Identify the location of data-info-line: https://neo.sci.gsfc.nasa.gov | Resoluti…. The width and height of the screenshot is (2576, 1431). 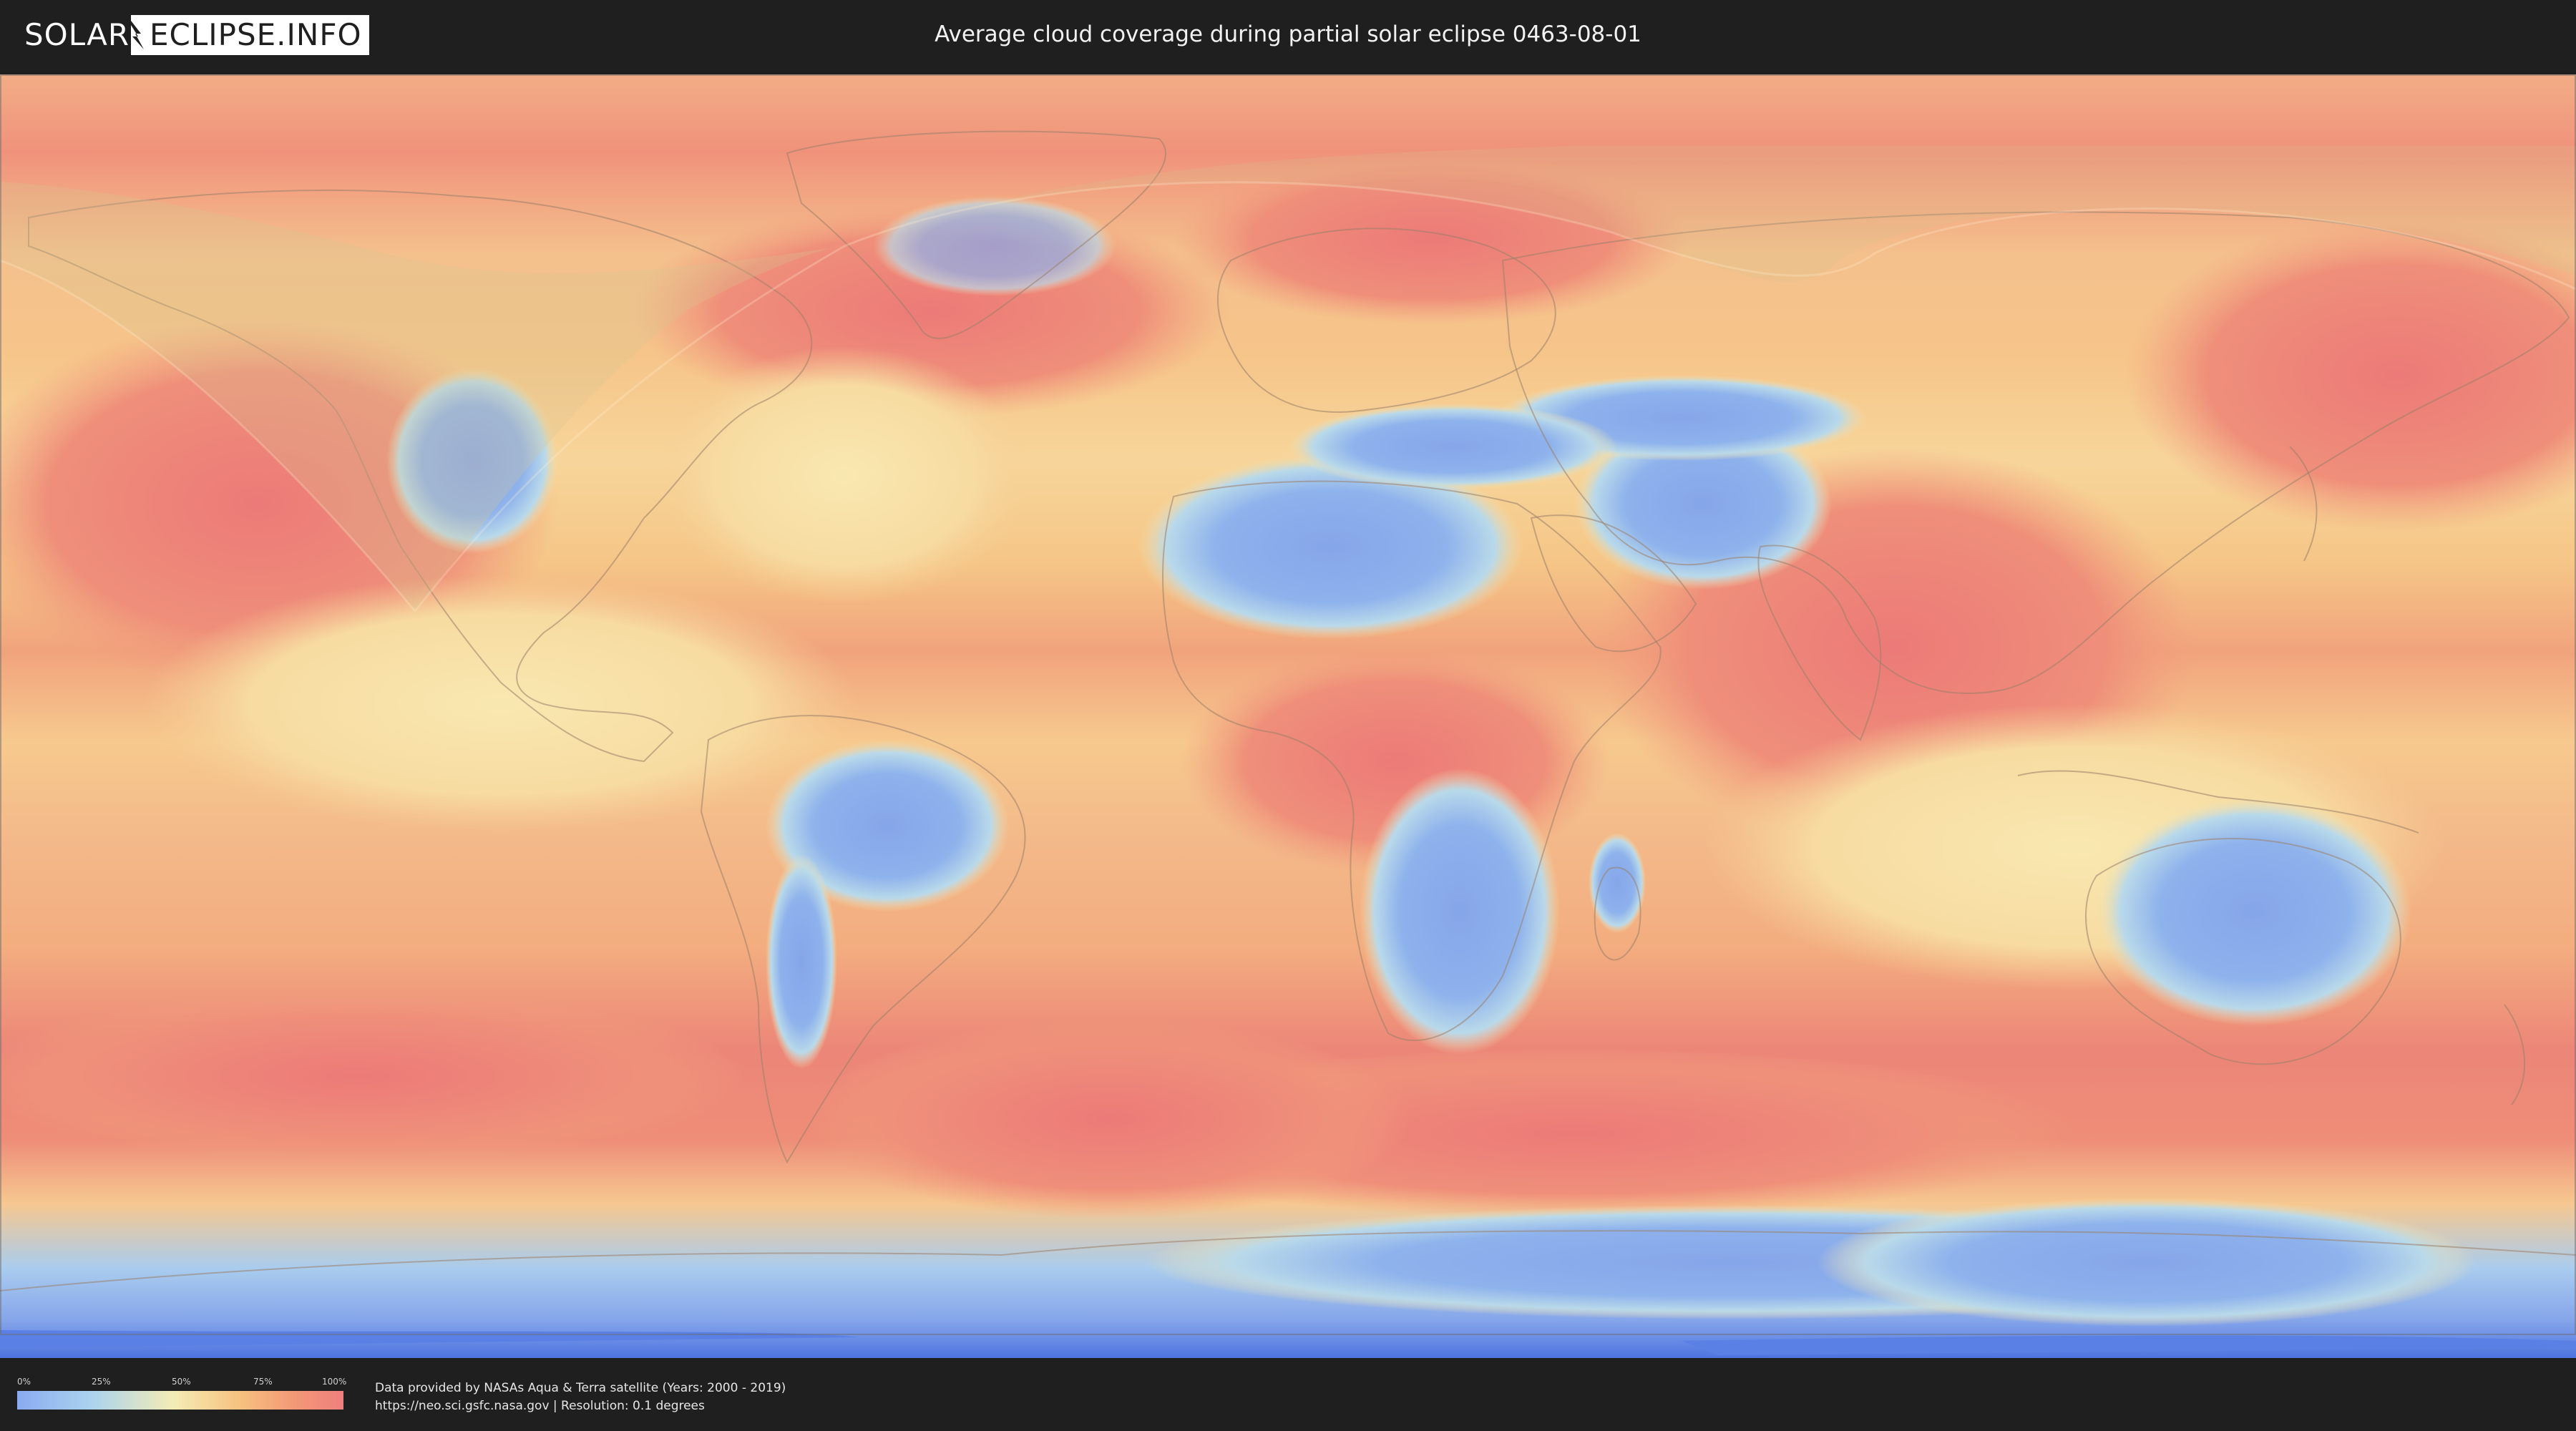
(580, 1406).